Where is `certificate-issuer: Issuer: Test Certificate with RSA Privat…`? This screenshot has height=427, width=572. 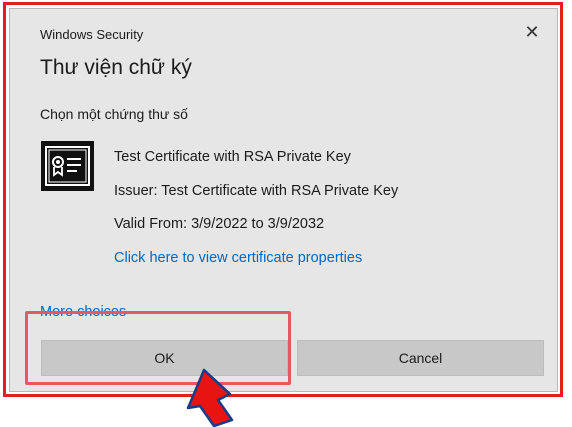 certificate-issuer: Issuer: Test Certificate with RSA Privat… is located at coordinates (256, 191).